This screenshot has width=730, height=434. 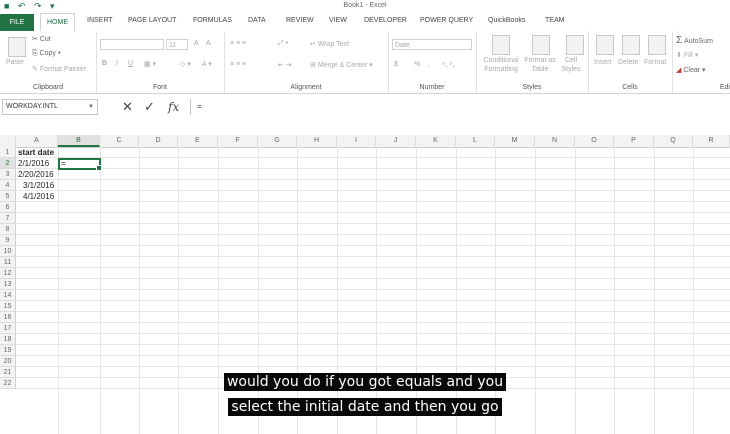 I want to click on fill-handle, so click(x=99, y=168).